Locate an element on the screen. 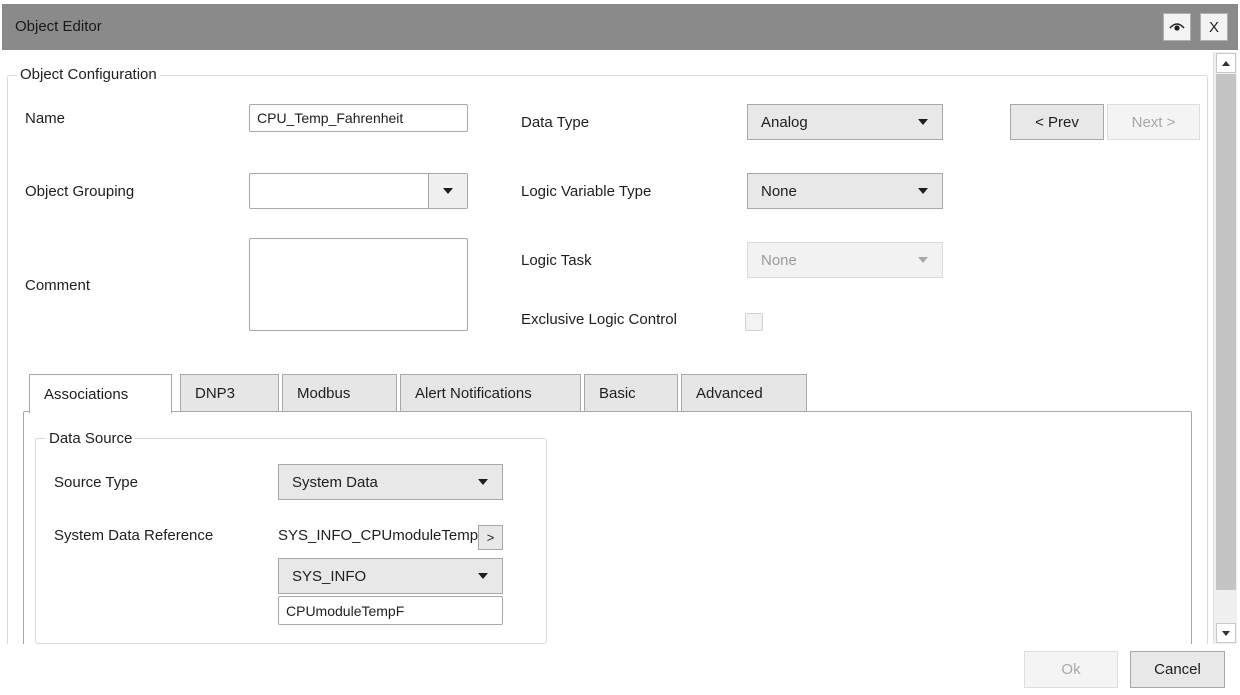 The height and width of the screenshot is (695, 1240). window-title: Object Editor is located at coordinates (58, 26).